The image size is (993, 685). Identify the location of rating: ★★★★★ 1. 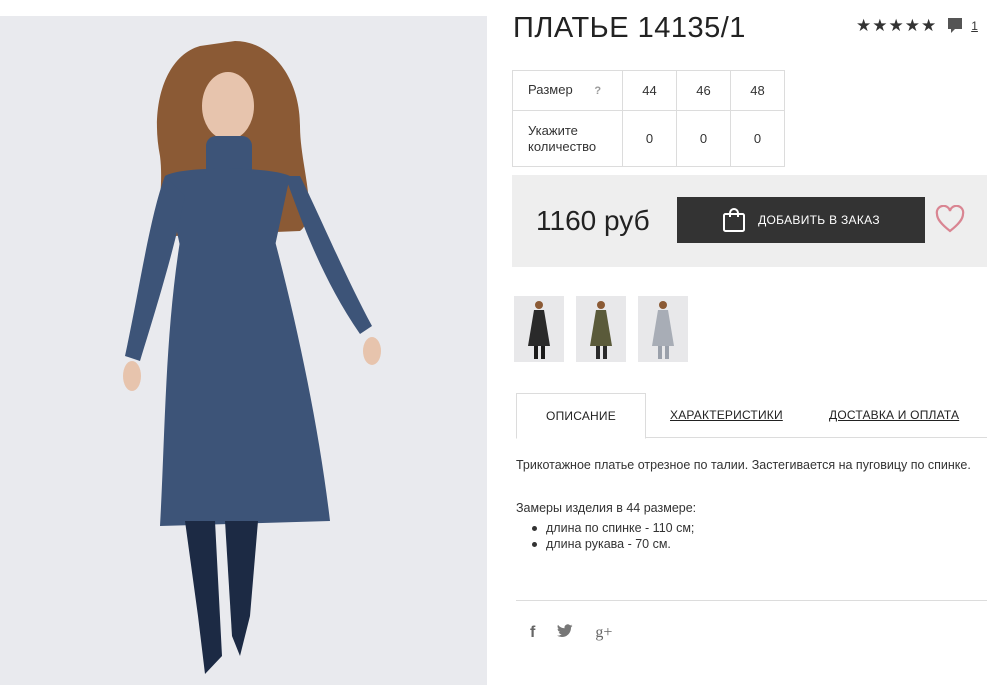
(917, 26).